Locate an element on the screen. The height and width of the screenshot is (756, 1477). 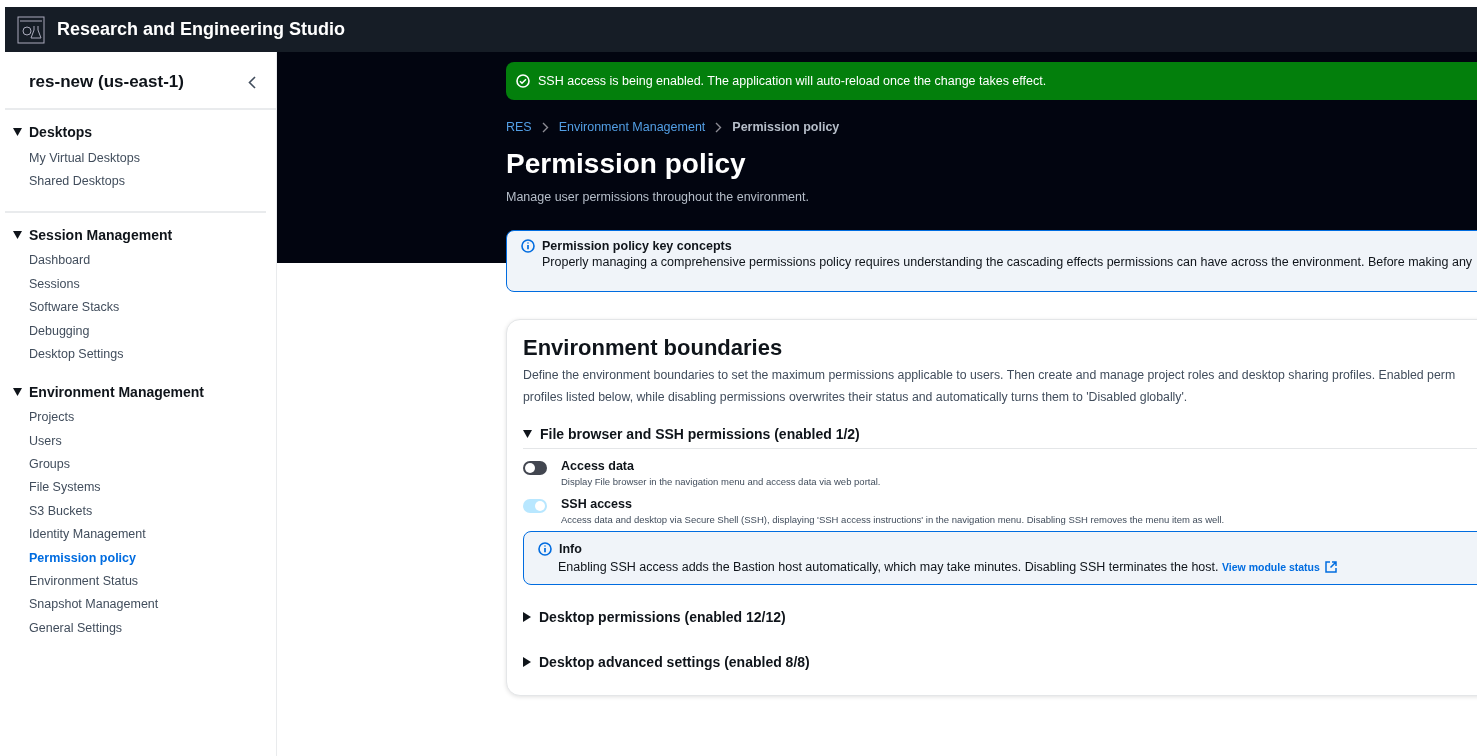
card-description-line: profiles listed below, while disabling permissions overwrites their status and automatically turns them to 'Disabled globally'. is located at coordinates (856, 397).